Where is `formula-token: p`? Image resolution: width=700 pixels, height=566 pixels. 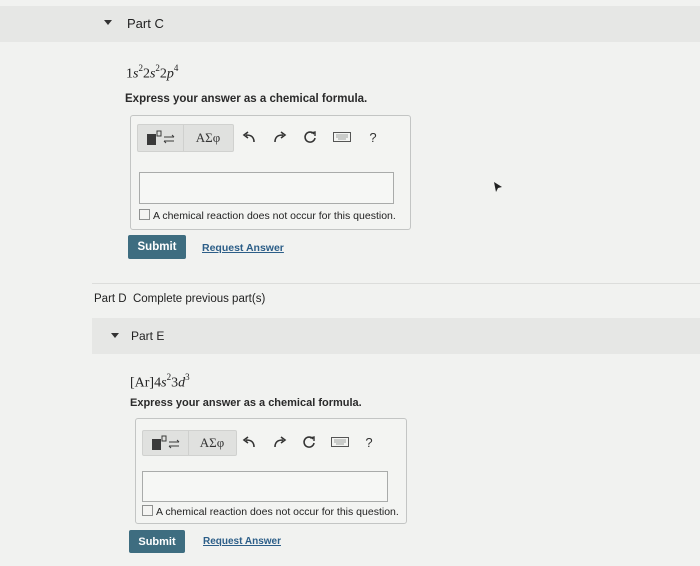 formula-token: p is located at coordinates (170, 74).